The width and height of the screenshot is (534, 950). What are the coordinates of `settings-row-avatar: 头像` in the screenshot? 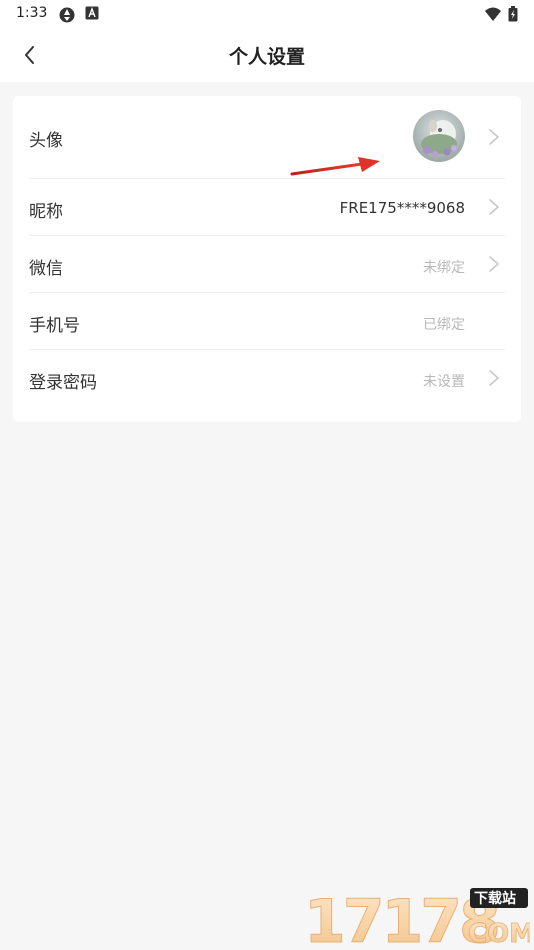 It's located at (267, 137).